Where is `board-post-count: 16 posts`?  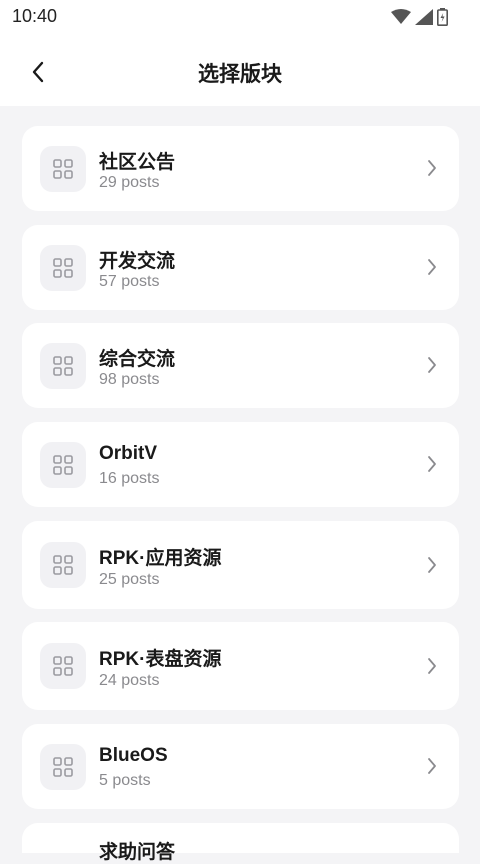 board-post-count: 16 posts is located at coordinates (129, 478).